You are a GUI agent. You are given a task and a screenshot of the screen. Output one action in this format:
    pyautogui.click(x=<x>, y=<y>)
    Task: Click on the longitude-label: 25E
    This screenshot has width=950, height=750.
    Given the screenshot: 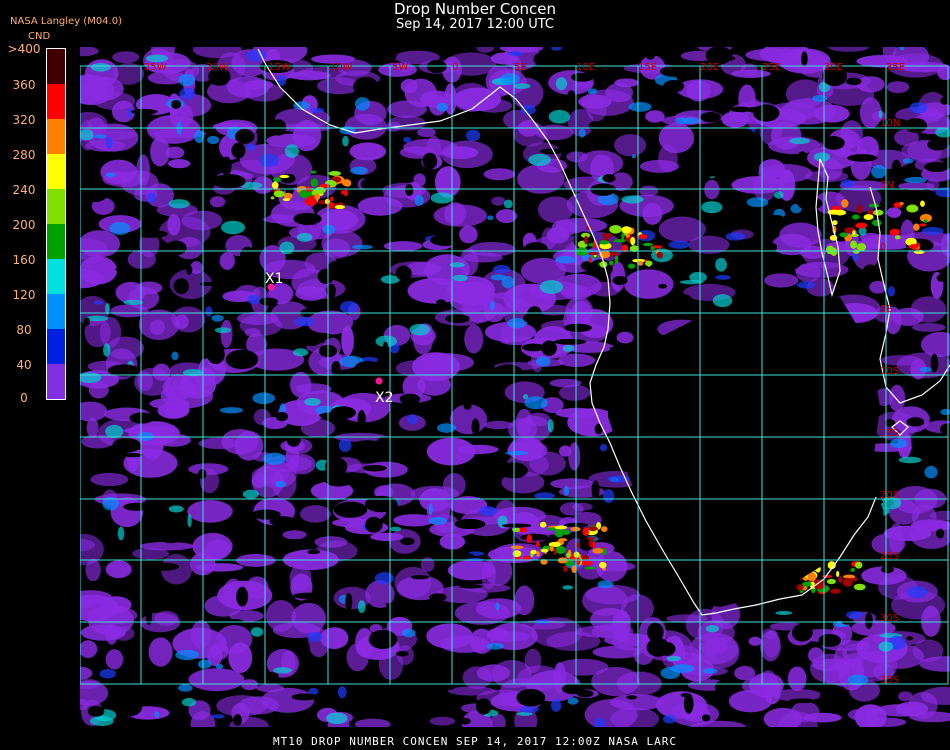 What is the action you would take?
    pyautogui.click(x=771, y=67)
    